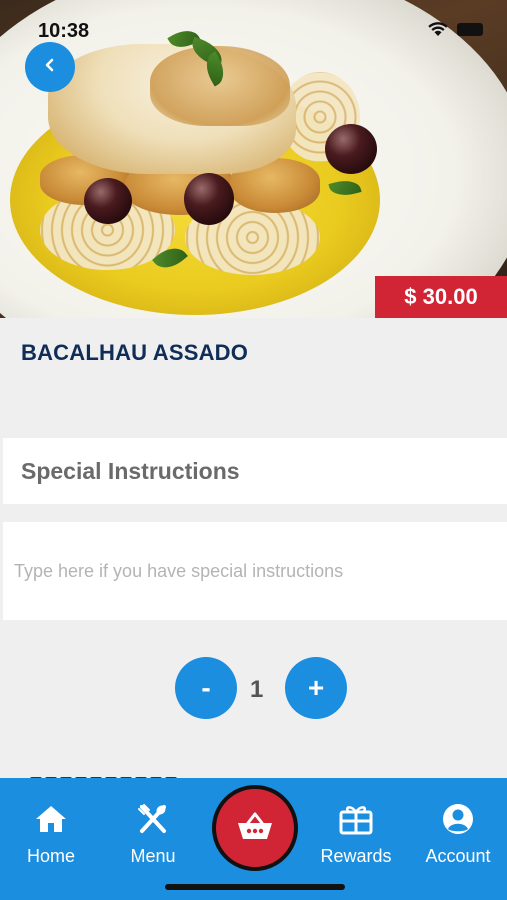 This screenshot has height=900, width=507. I want to click on wifi-icon, so click(438, 32).